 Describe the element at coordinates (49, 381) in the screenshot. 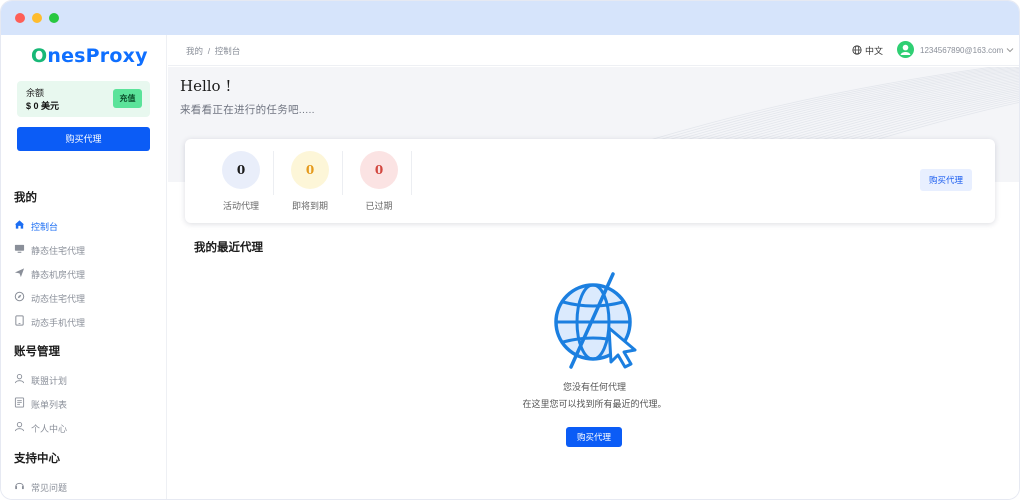

I see `sidebar-item-label: 联盟计划` at that location.